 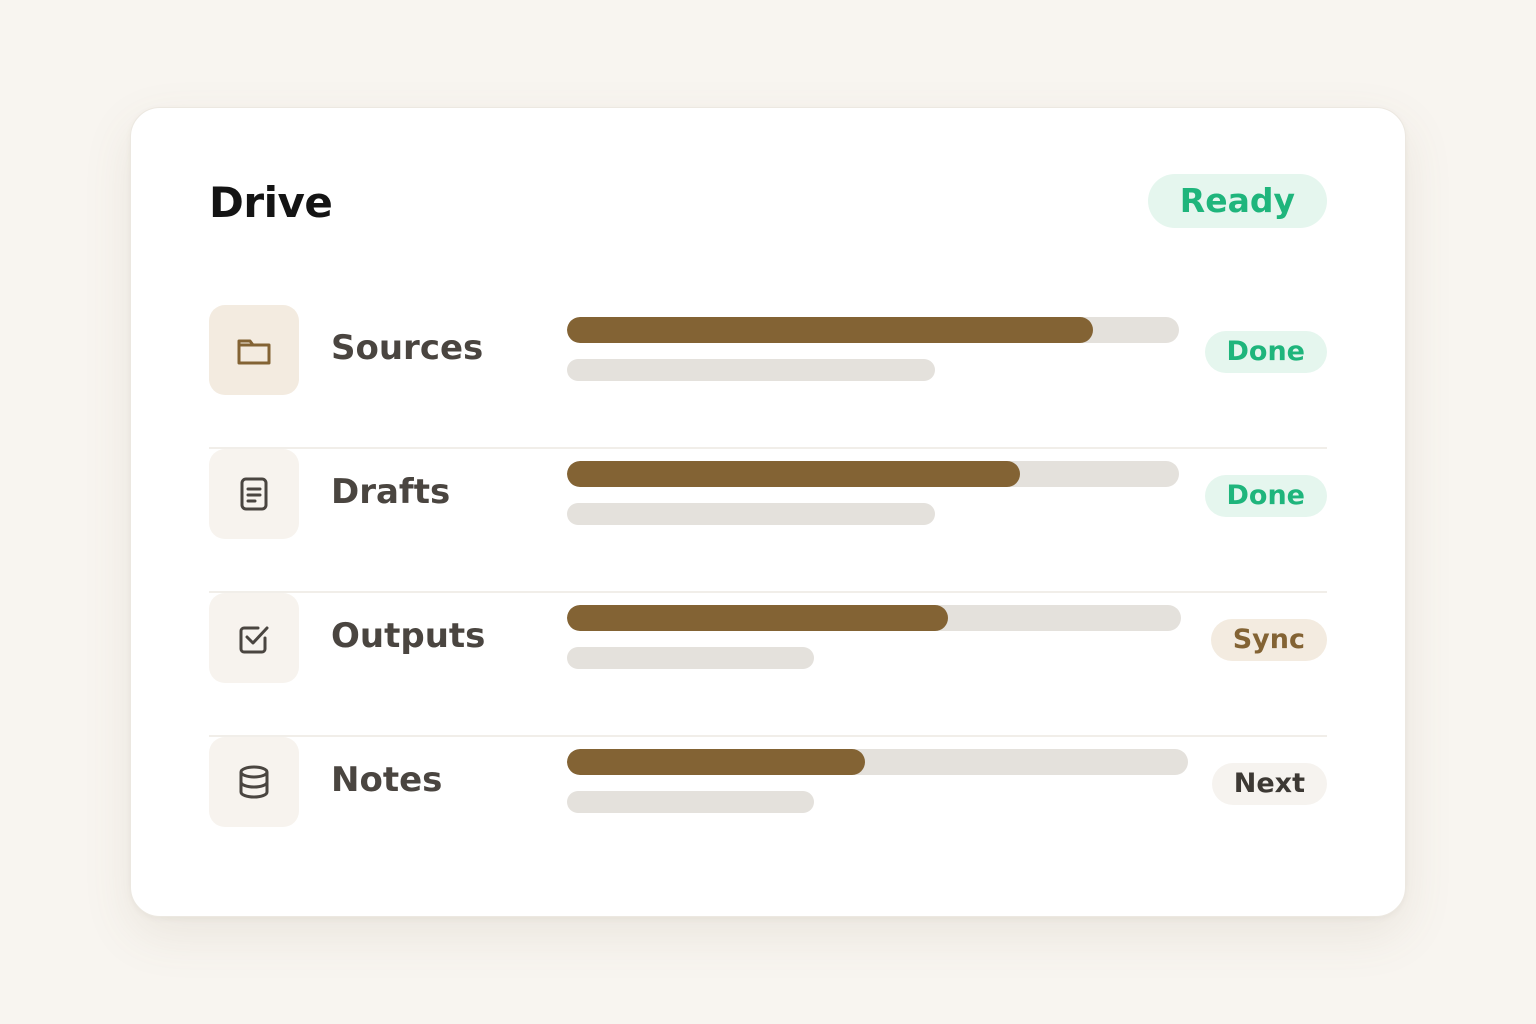 I want to click on checkbox-icon, so click(x=254, y=638).